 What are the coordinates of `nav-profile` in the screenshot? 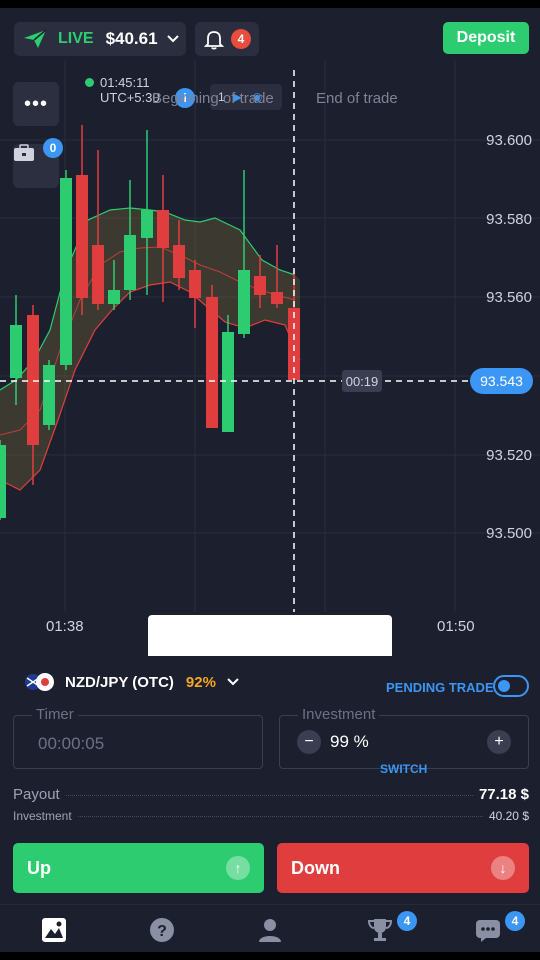 It's located at (270, 930).